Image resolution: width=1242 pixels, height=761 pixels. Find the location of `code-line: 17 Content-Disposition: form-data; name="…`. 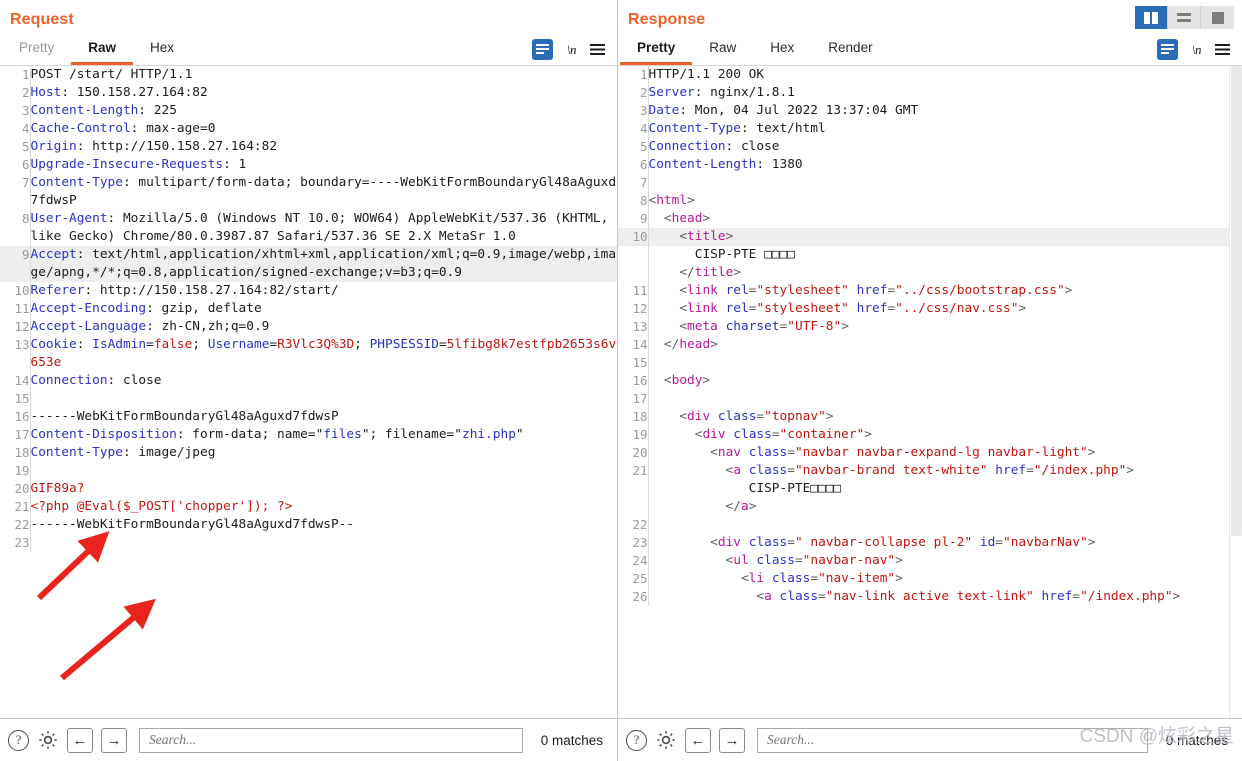

code-line: 17 Content-Disposition: form-data; name="… is located at coordinates (308, 435).